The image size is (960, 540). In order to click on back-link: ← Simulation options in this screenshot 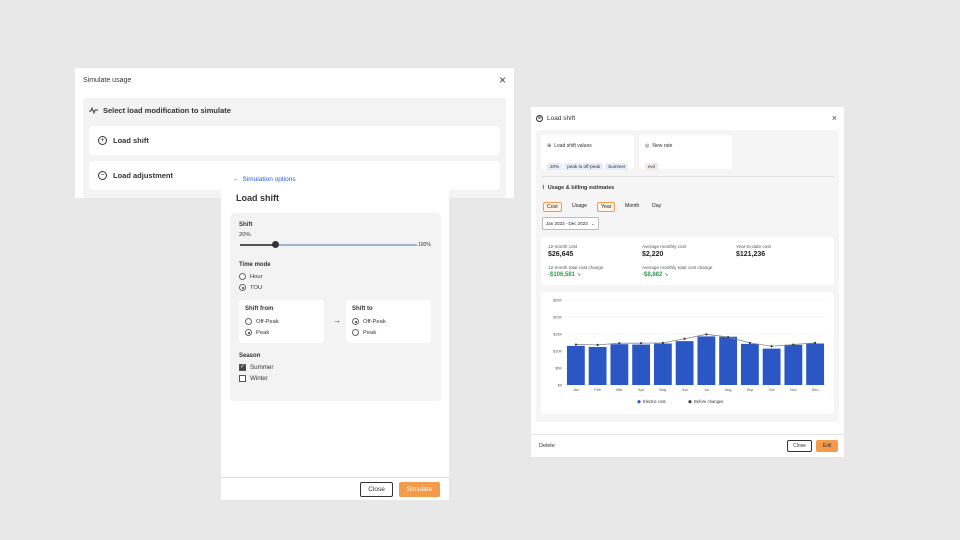, I will do `click(264, 179)`.